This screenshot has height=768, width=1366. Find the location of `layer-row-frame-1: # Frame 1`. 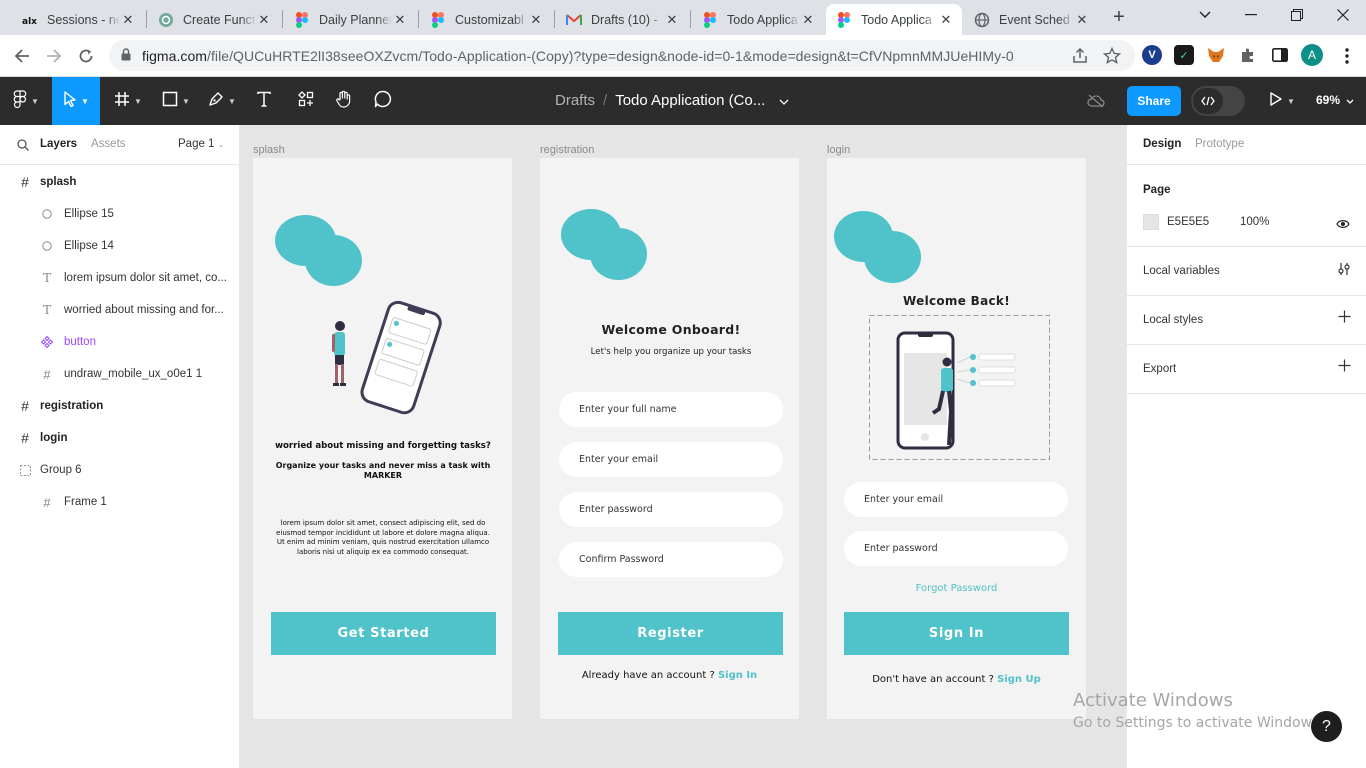

layer-row-frame-1: # Frame 1 is located at coordinates (120, 502).